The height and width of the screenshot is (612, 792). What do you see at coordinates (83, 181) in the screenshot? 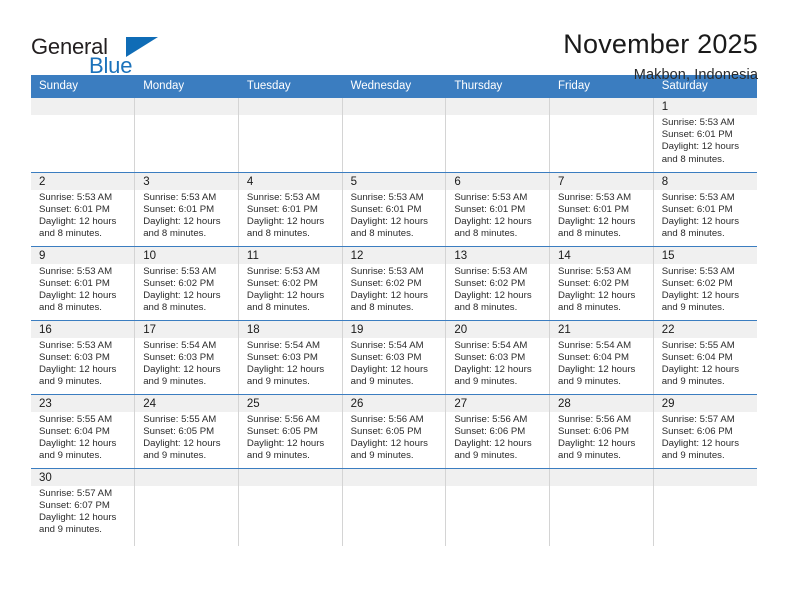
I see `day-number: 2` at bounding box center [83, 181].